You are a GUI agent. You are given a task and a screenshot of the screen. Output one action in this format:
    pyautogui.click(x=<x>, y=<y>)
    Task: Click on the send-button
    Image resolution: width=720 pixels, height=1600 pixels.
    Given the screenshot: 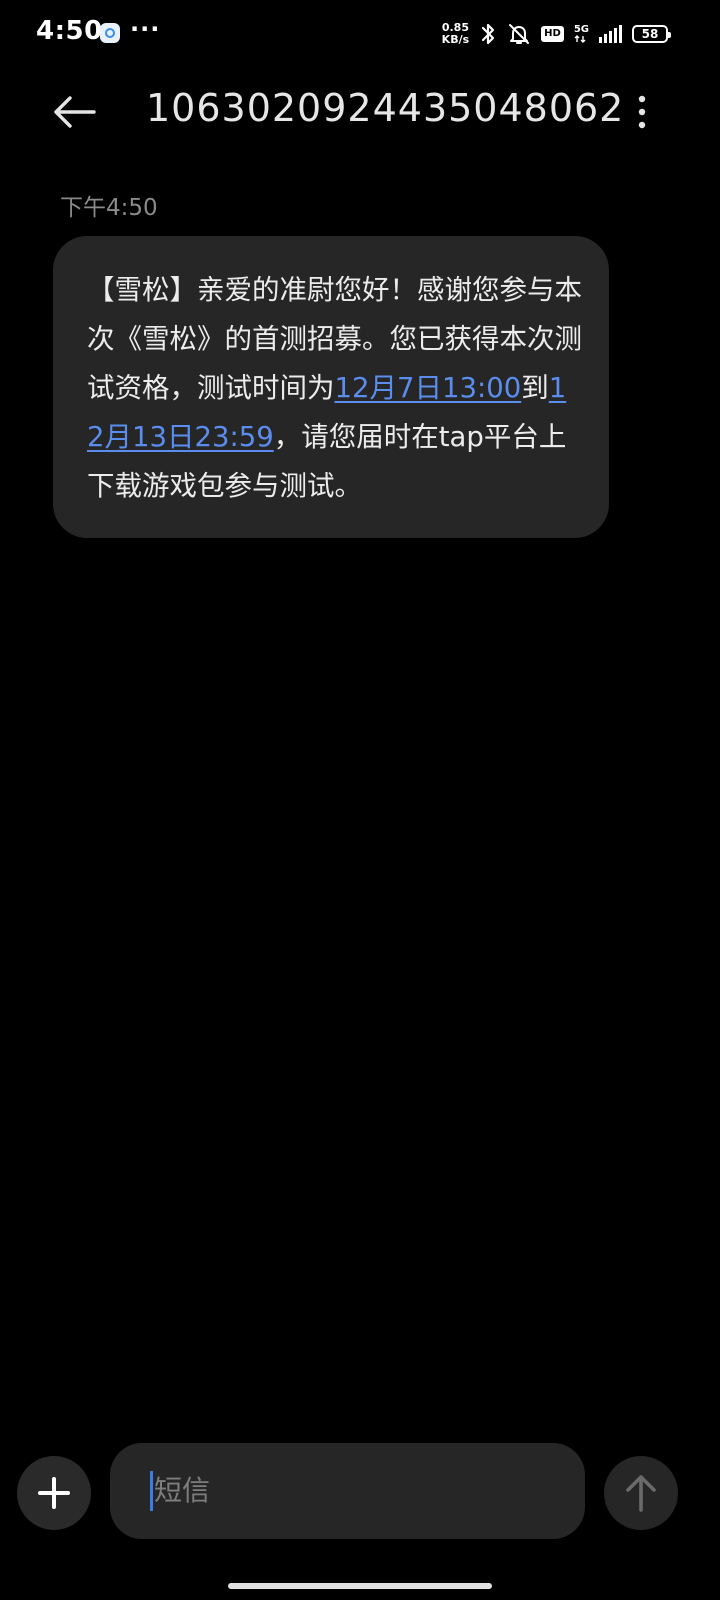 What is the action you would take?
    pyautogui.click(x=641, y=1493)
    